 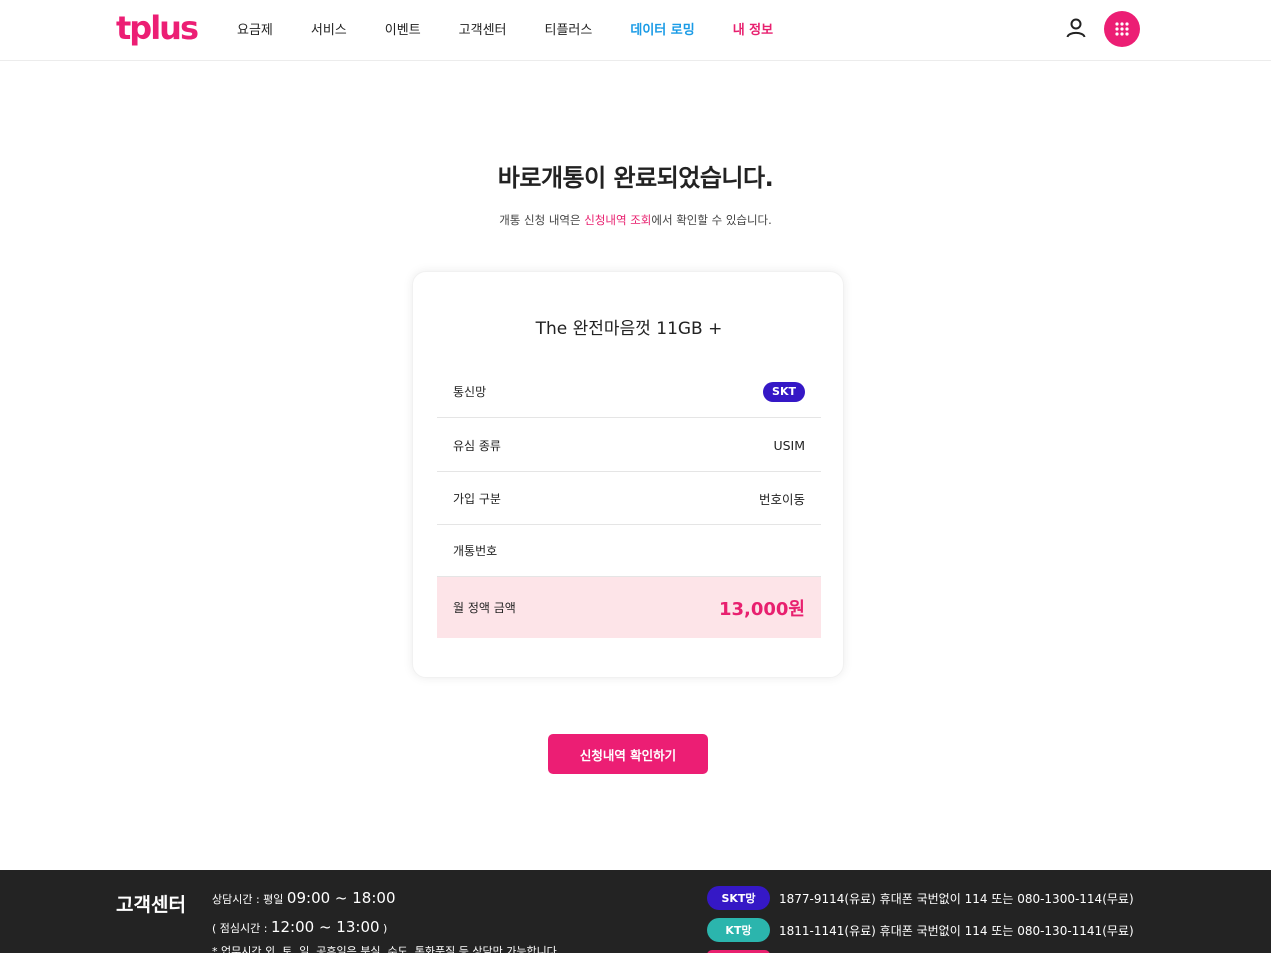 What do you see at coordinates (629, 392) in the screenshot?
I see `network-row: 통신망 SKT` at bounding box center [629, 392].